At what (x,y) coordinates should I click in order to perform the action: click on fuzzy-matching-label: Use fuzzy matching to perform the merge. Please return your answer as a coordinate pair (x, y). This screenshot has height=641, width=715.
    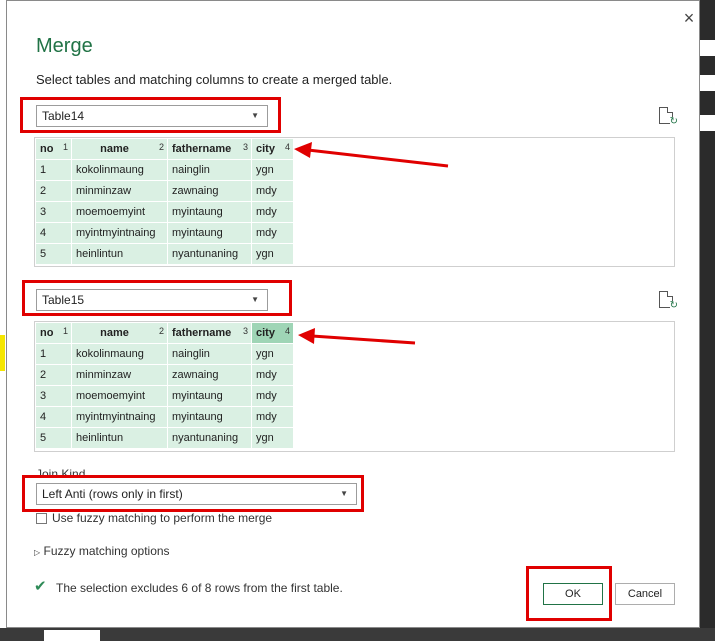
    Looking at the image, I should click on (162, 518).